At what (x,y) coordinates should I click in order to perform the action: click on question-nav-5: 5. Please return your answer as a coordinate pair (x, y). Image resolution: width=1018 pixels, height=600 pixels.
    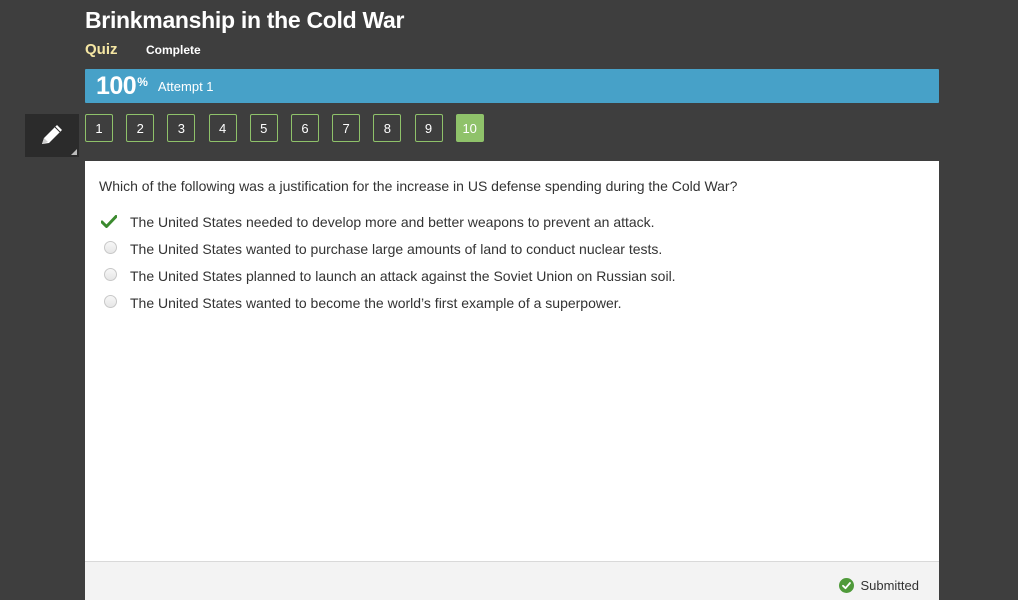
    Looking at the image, I should click on (263, 128).